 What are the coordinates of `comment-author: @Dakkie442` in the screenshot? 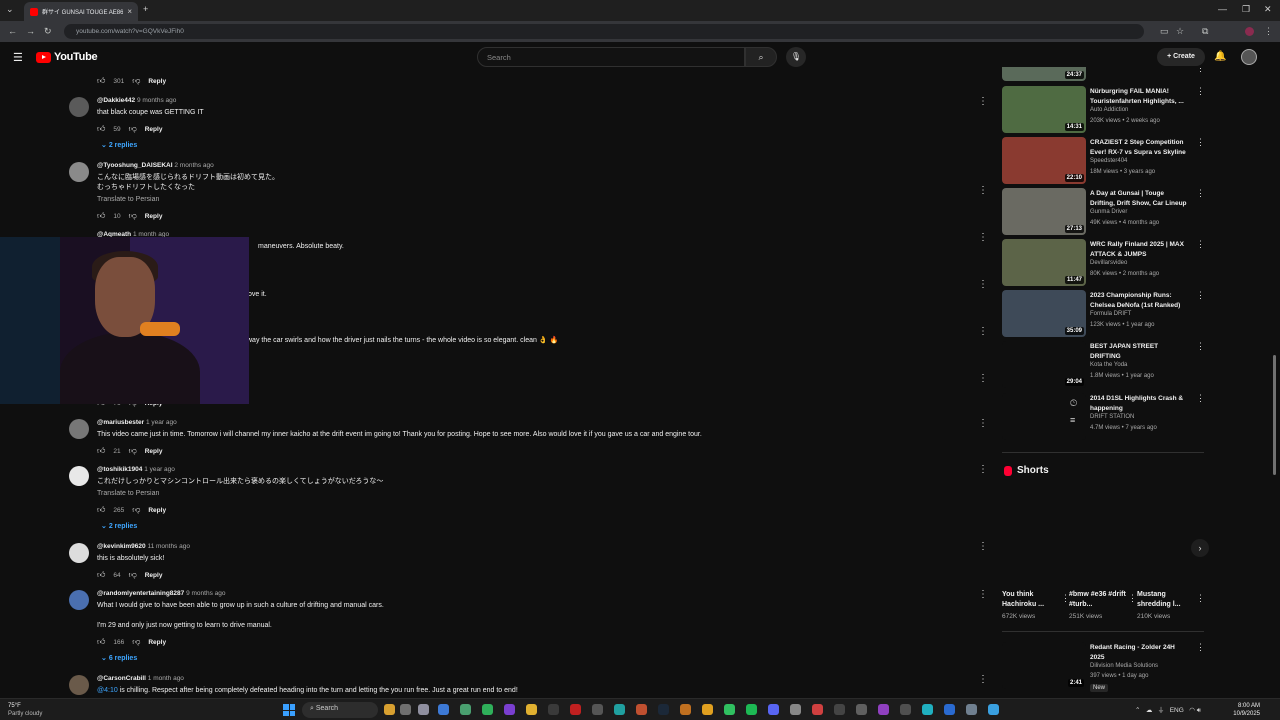 It's located at (116, 100).